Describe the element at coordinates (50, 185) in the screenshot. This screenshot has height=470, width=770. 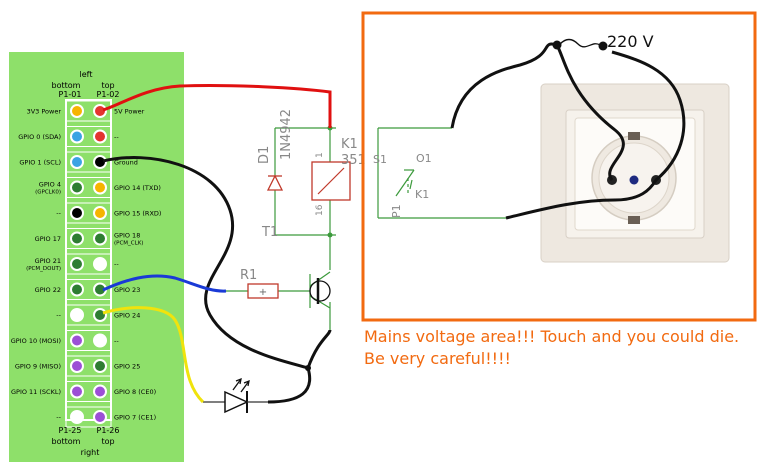
I see `pin-left-label: GPIO 4` at that location.